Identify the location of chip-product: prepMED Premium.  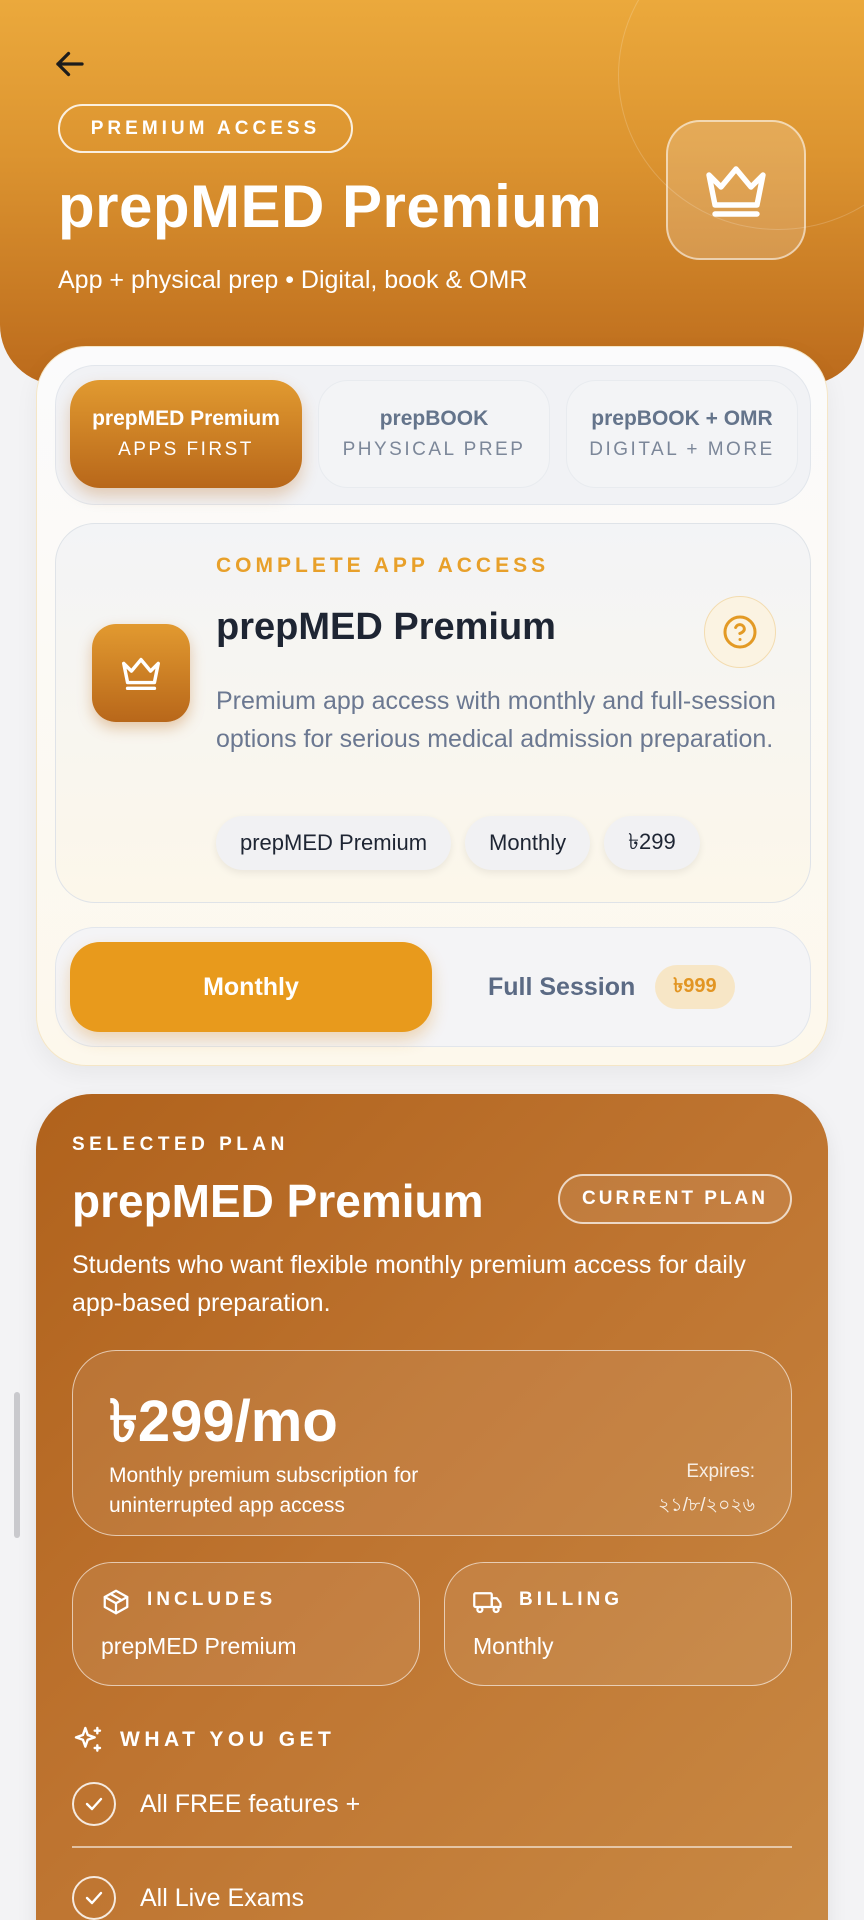
(334, 843).